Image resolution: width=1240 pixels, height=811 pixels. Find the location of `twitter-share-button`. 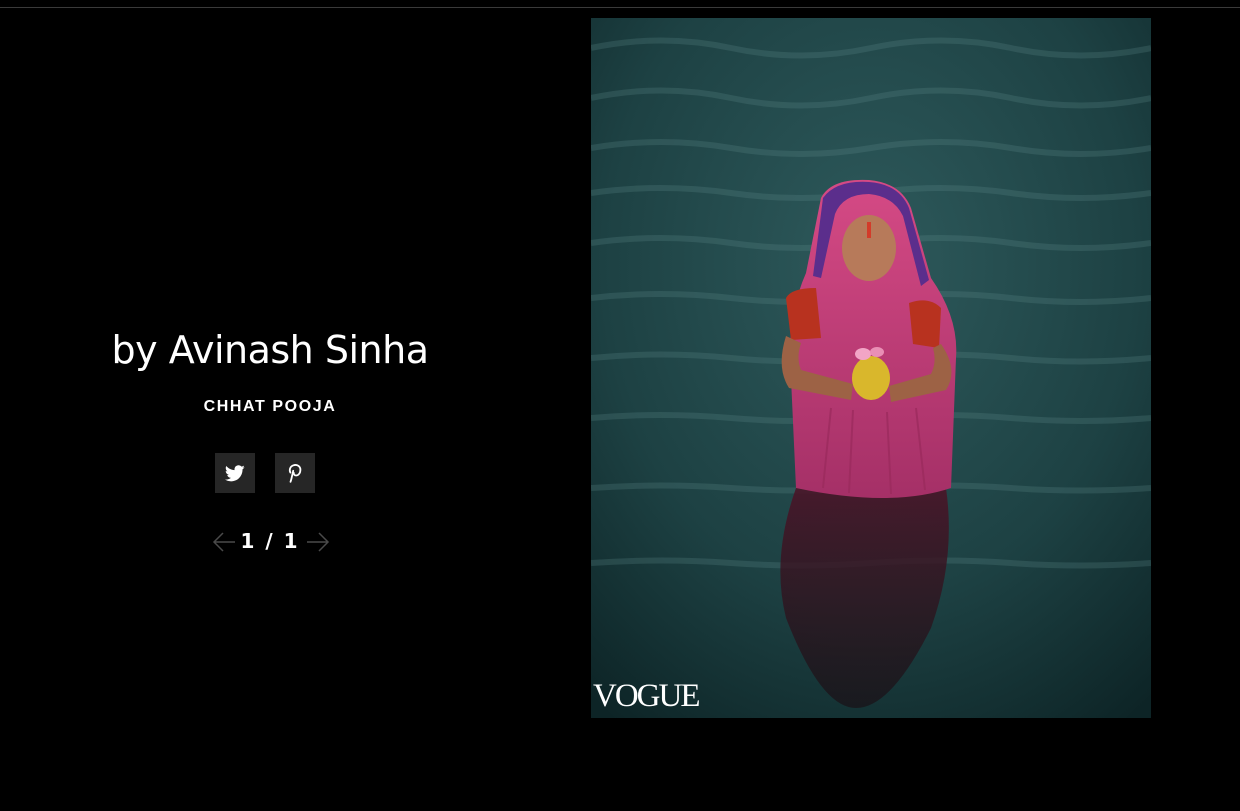

twitter-share-button is located at coordinates (235, 473).